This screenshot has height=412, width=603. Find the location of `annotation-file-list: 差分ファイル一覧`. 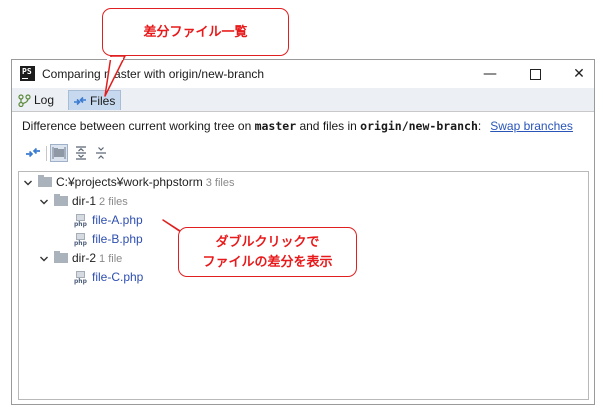

annotation-file-list: 差分ファイル一覧 is located at coordinates (195, 32).